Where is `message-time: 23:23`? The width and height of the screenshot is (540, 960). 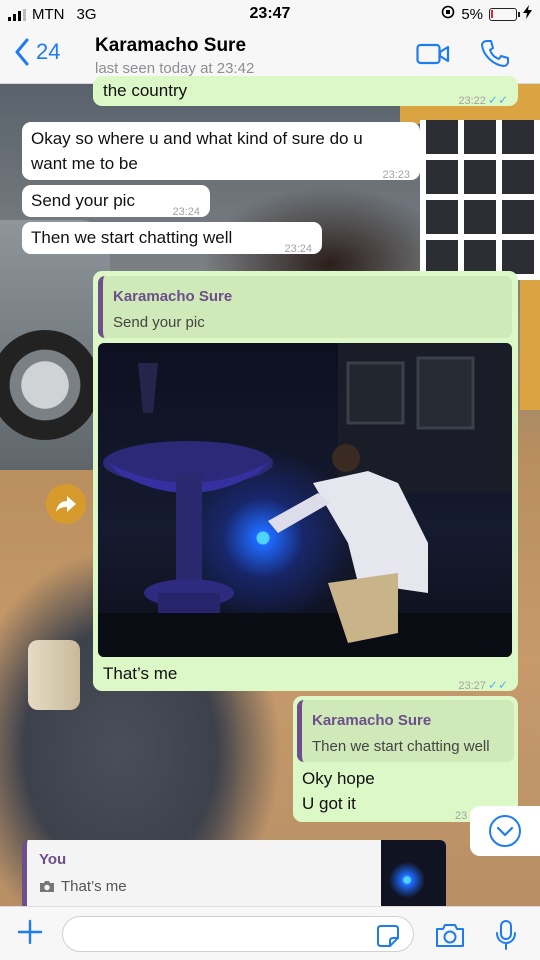 message-time: 23:23 is located at coordinates (396, 175).